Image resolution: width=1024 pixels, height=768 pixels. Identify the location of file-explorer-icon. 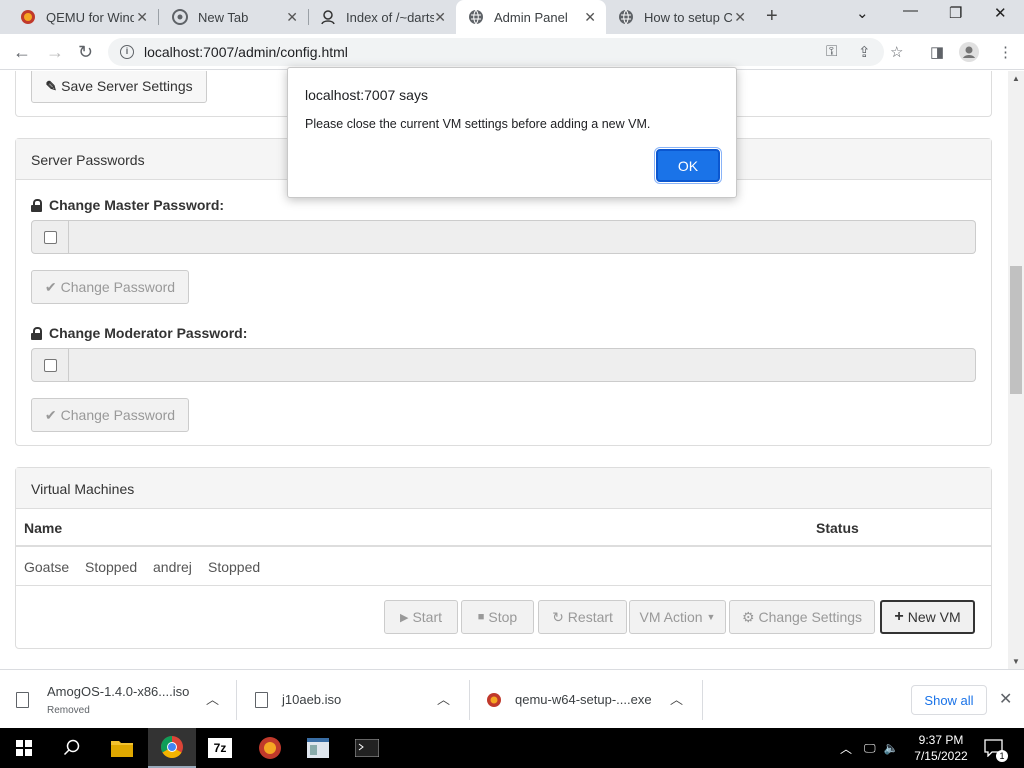
(122, 748).